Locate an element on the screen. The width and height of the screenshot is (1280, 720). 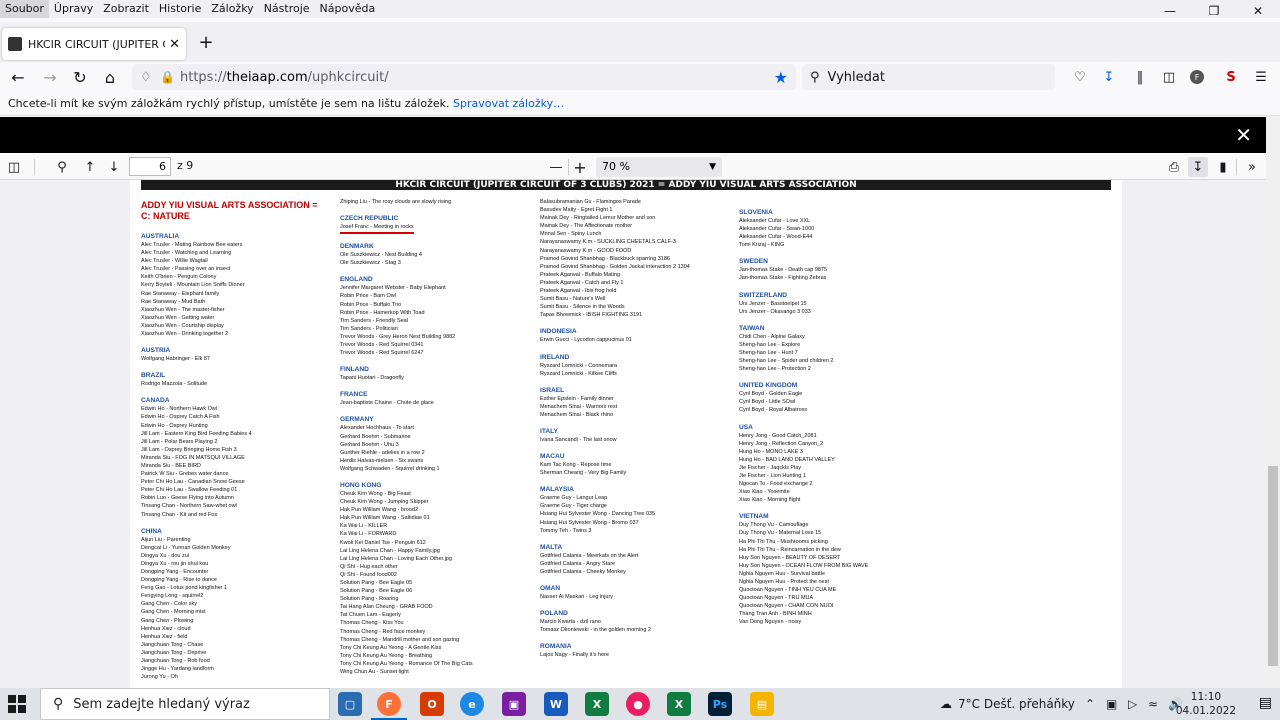
toggle-sidebar-icon: ◫ is located at coordinates (14, 167).